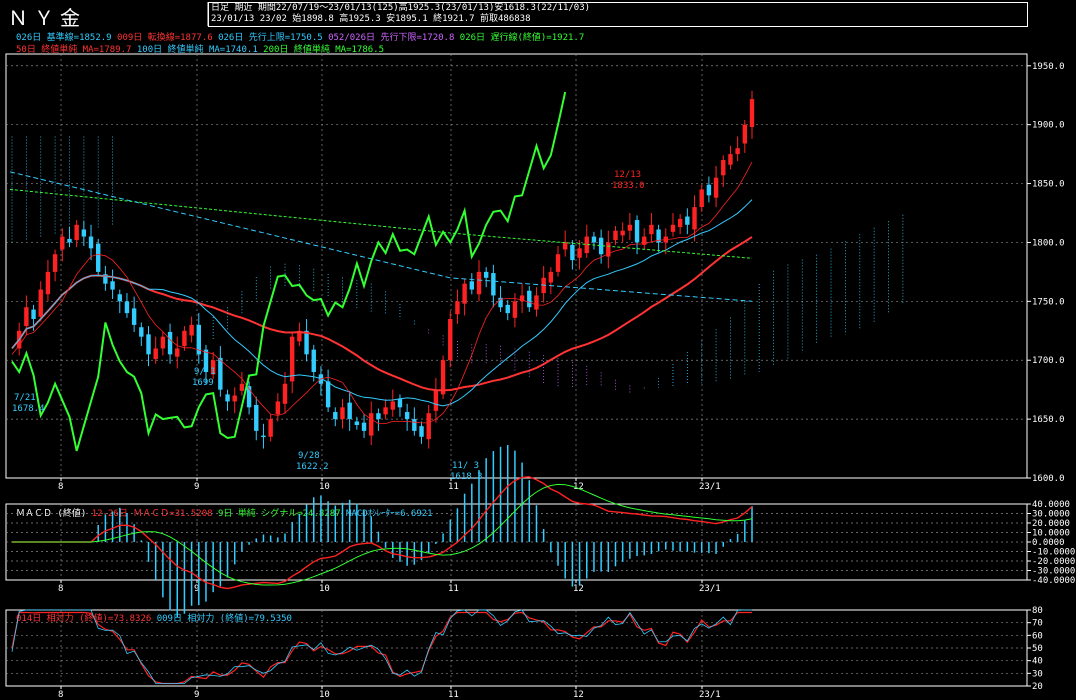  What do you see at coordinates (312, 467) in the screenshot?
I see `annotation-value: 1622.2` at bounding box center [312, 467].